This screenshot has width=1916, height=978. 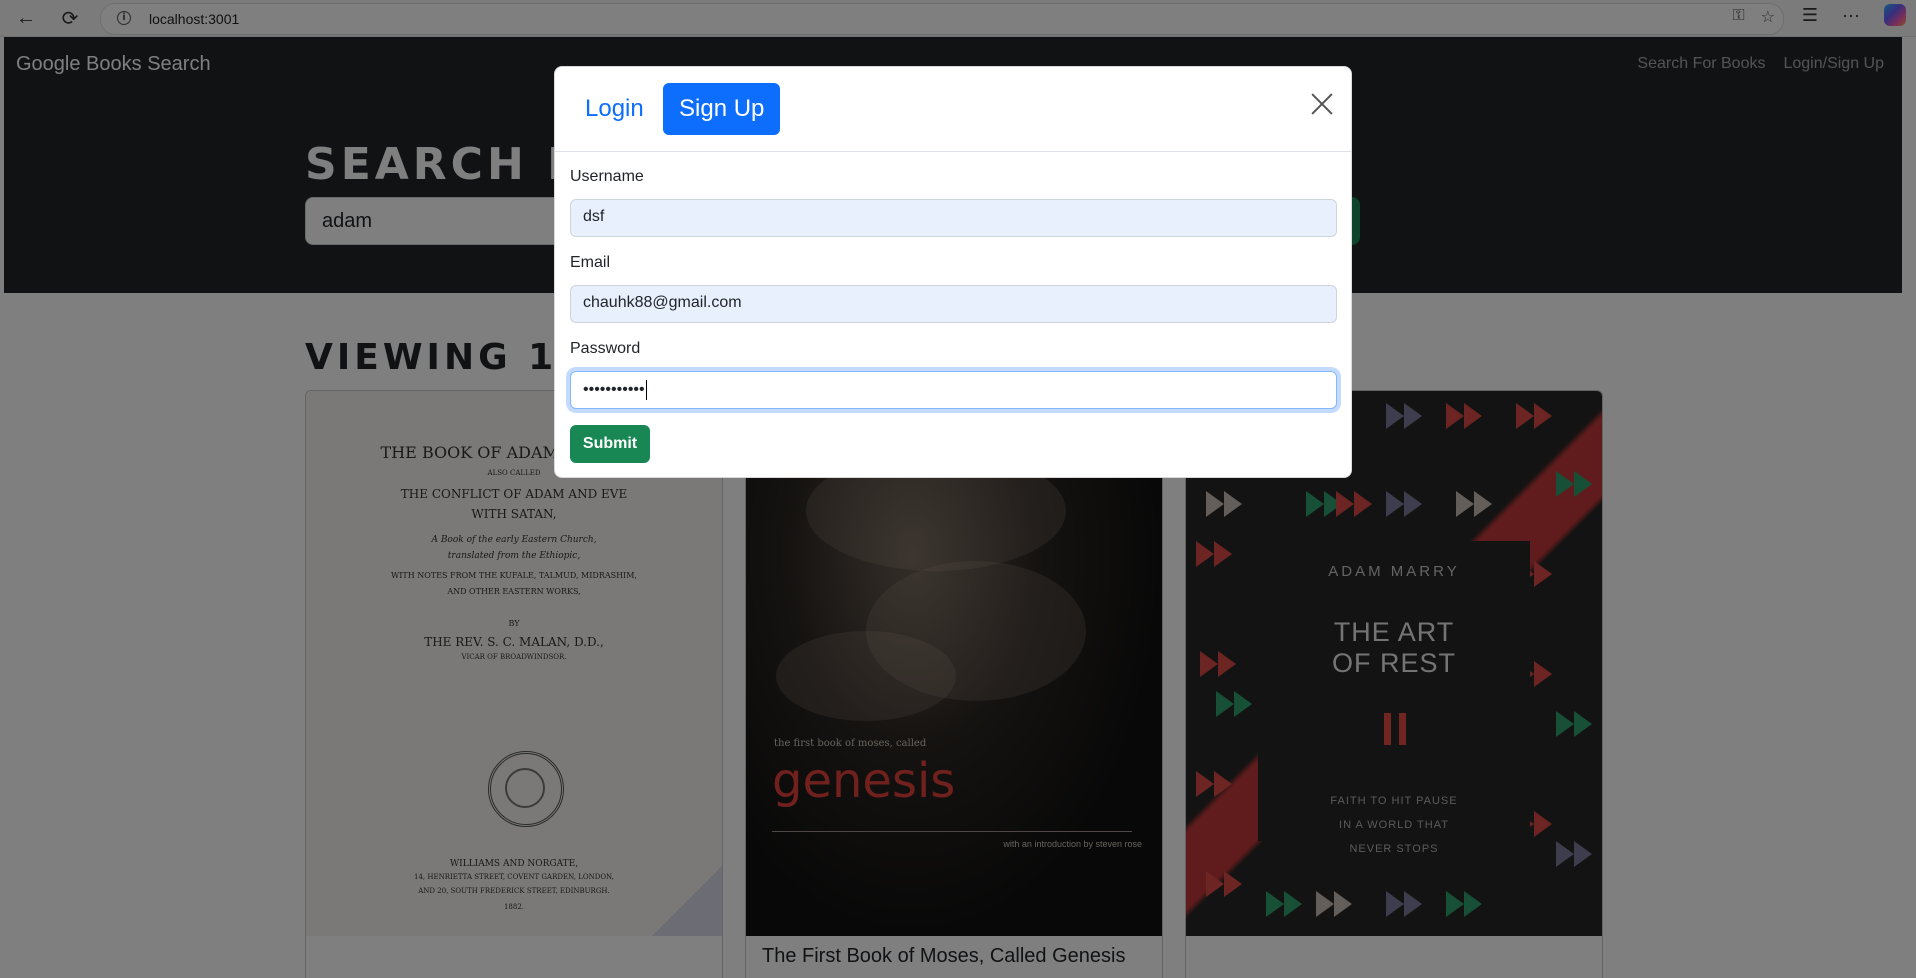 I want to click on modal-header: Login Sign Up, so click(x=953, y=109).